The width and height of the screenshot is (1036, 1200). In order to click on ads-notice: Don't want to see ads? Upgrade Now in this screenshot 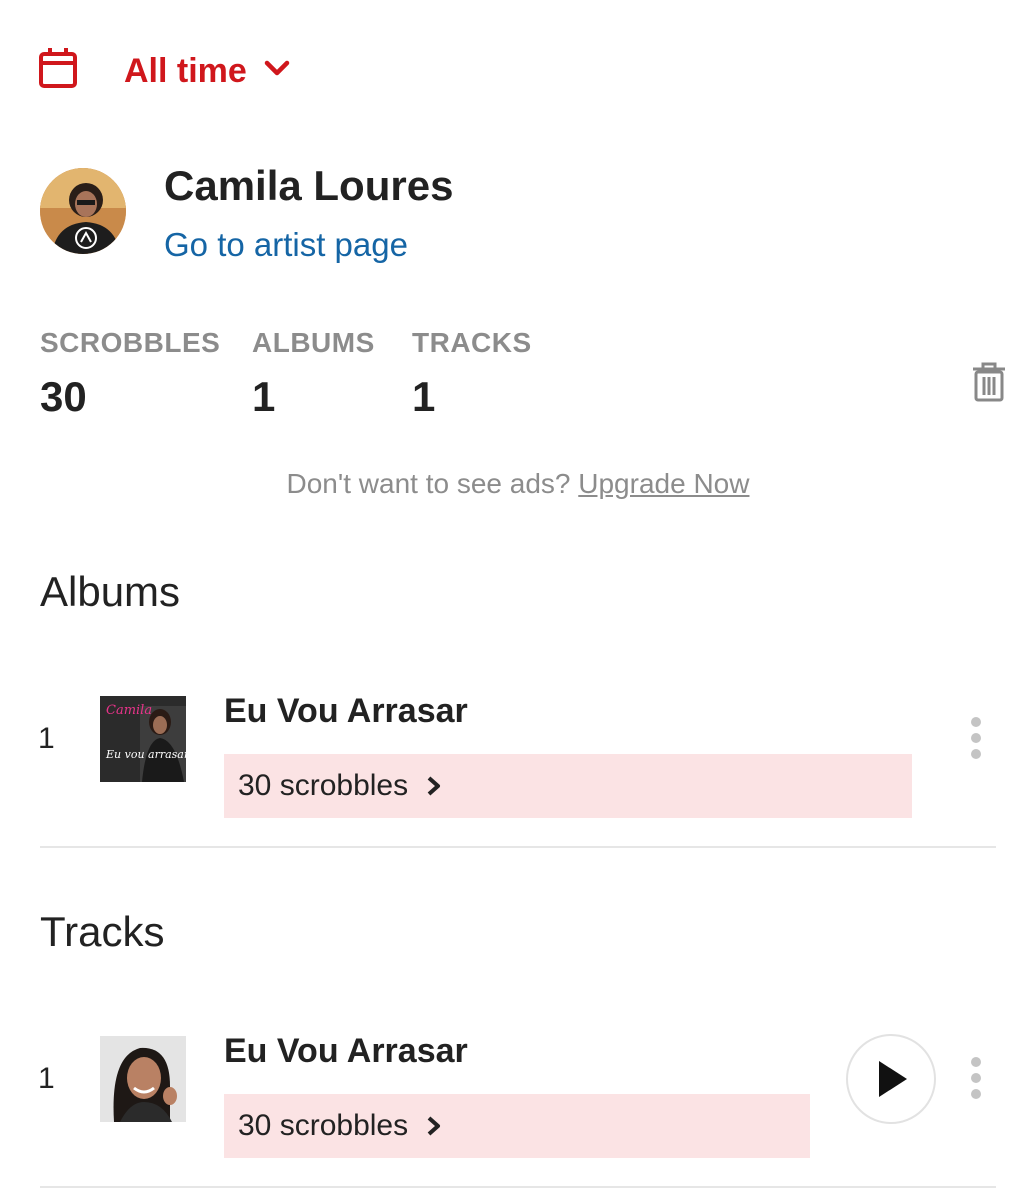, I will do `click(518, 484)`.